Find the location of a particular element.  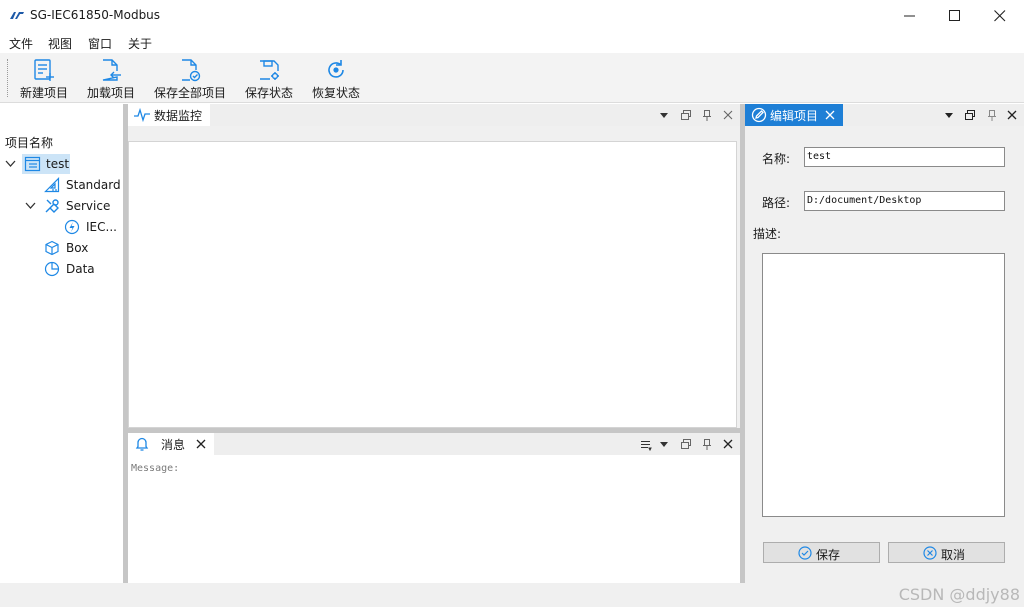

tab-data-monitor: 数据监控 is located at coordinates (169, 115).